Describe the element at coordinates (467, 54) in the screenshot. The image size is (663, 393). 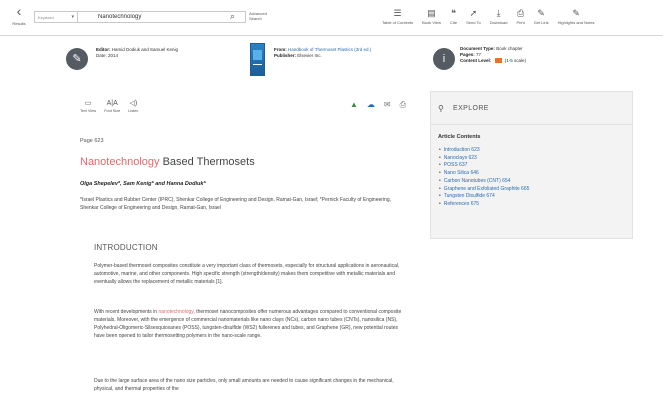
I see `pages-label: Pages:` at that location.